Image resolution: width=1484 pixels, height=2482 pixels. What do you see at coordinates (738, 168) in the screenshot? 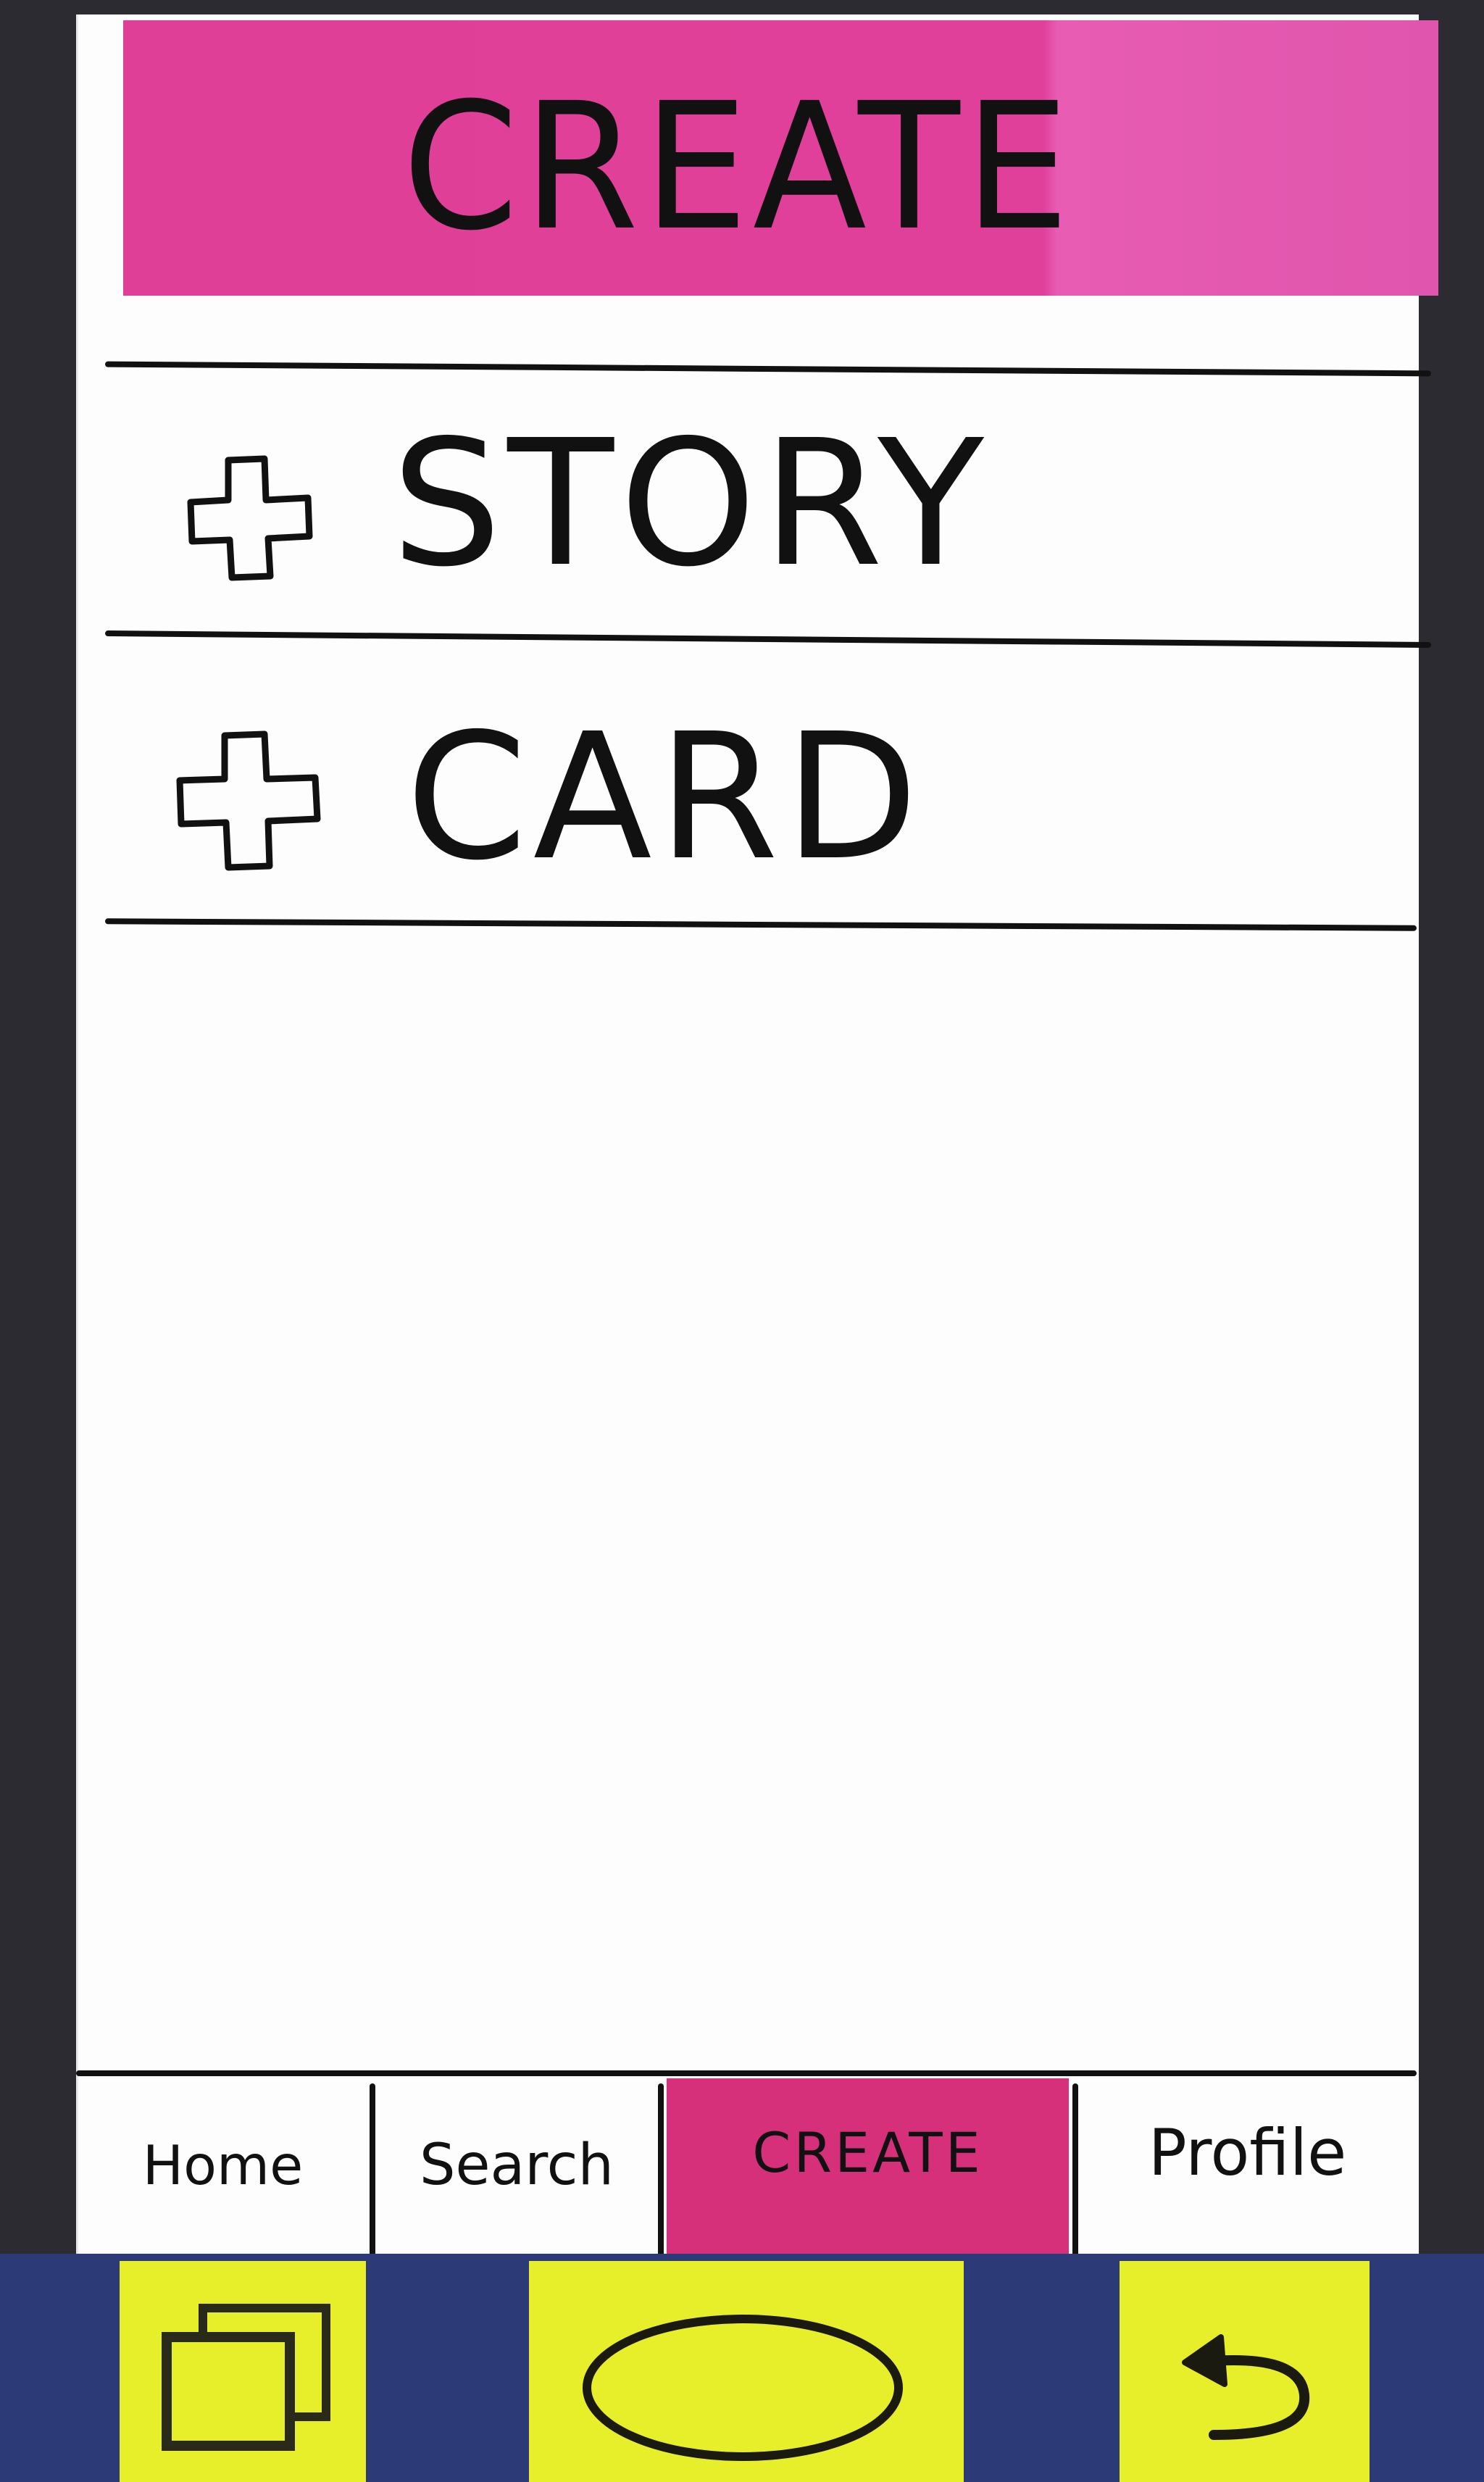
I see `page-title: CREATE` at bounding box center [738, 168].